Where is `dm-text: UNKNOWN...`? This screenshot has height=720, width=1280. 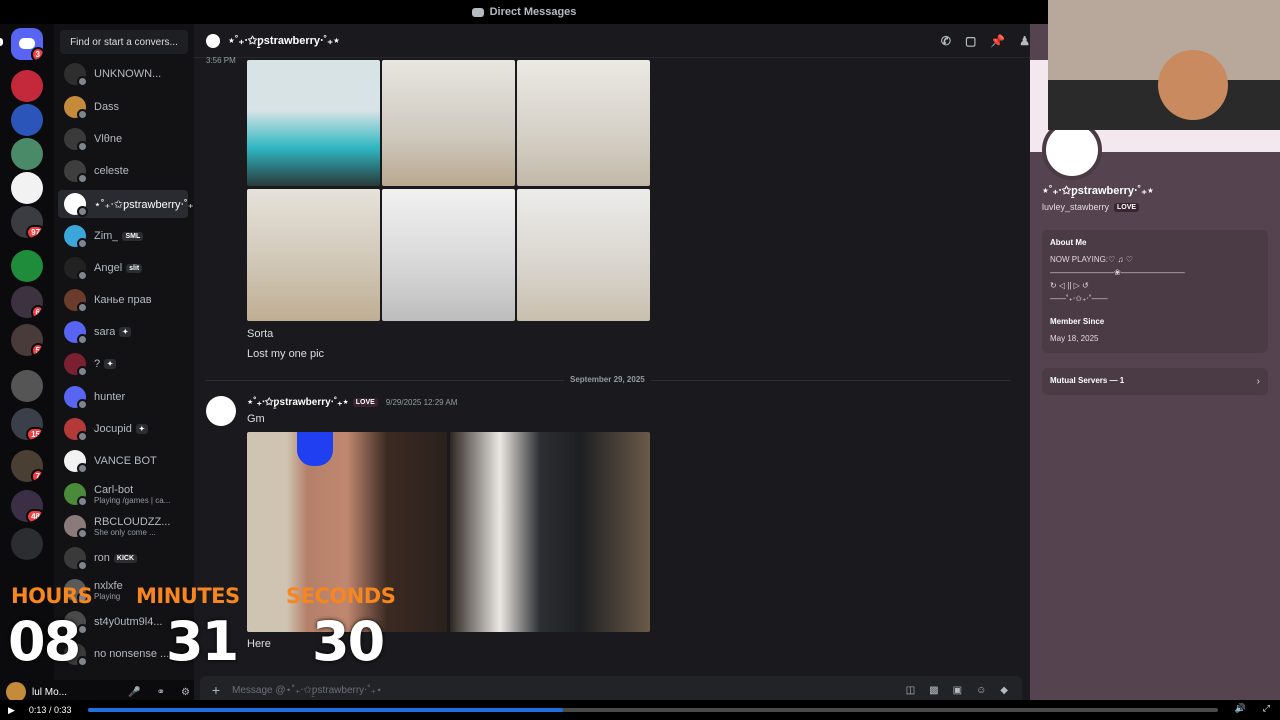
dm-text: UNKNOWN... is located at coordinates (127, 74).